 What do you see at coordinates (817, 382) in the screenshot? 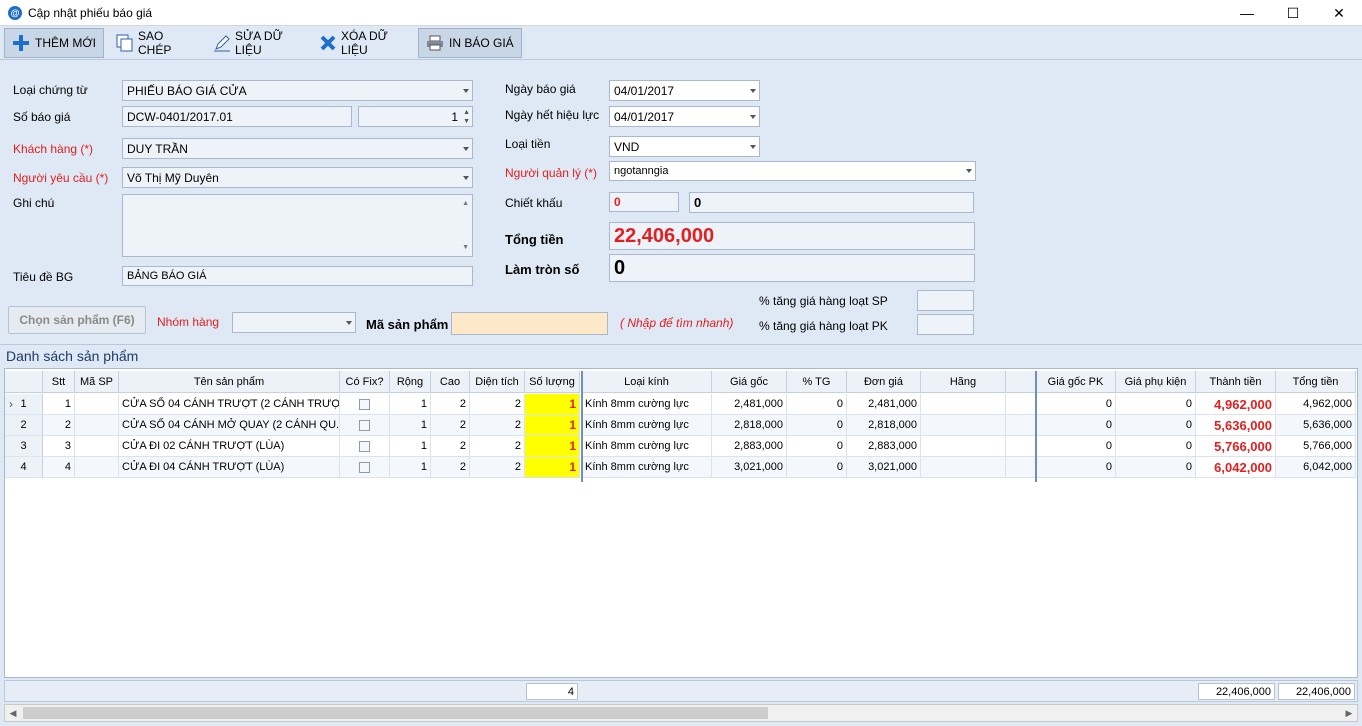
I see `column-header: % TG` at bounding box center [817, 382].